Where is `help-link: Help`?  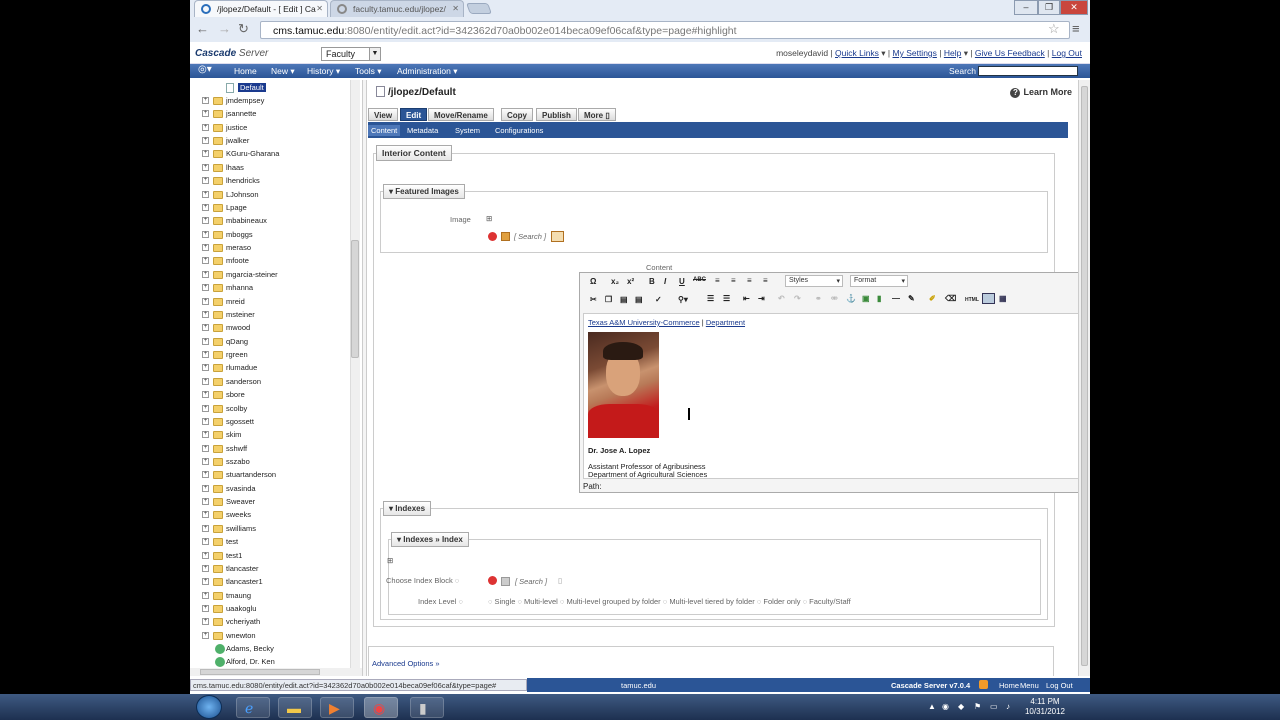 help-link: Help is located at coordinates (952, 53).